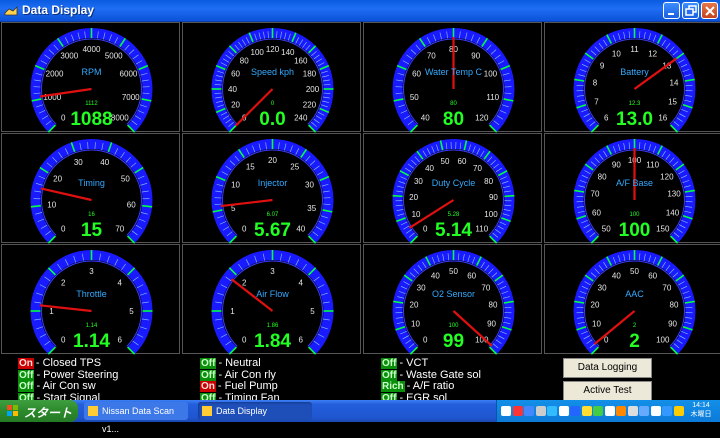 The image size is (720, 438). I want to click on tick-label: 10, so click(616, 53).